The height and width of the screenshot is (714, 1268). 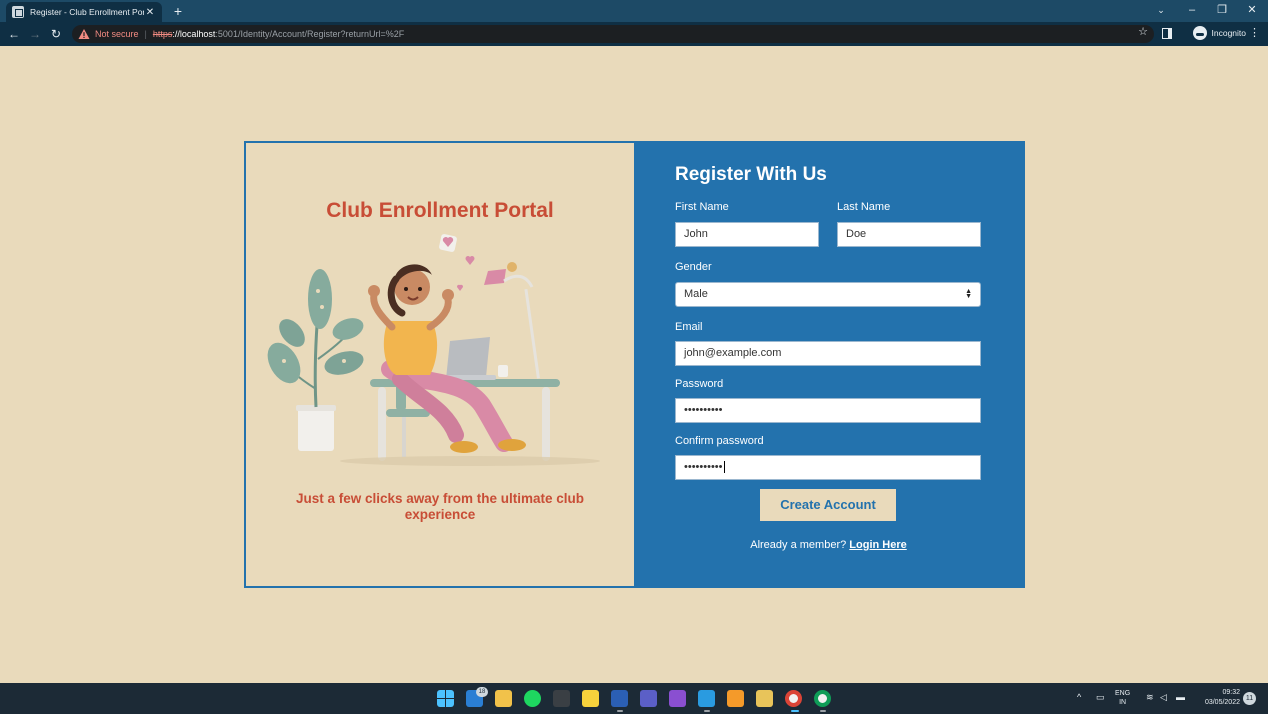 I want to click on tab-close-icon: ✕, so click(x=150, y=12).